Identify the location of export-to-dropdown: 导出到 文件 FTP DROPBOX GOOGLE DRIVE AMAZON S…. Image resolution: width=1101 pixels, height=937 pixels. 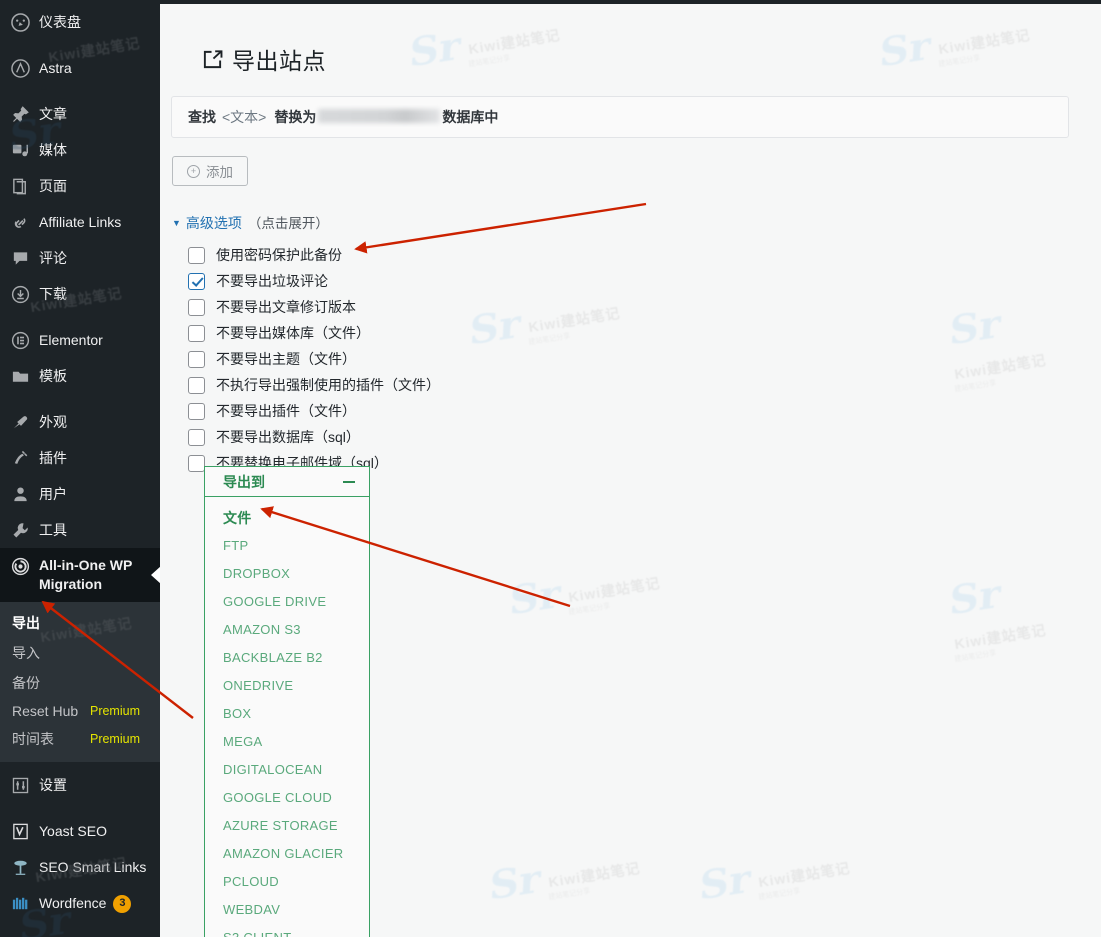
(287, 701).